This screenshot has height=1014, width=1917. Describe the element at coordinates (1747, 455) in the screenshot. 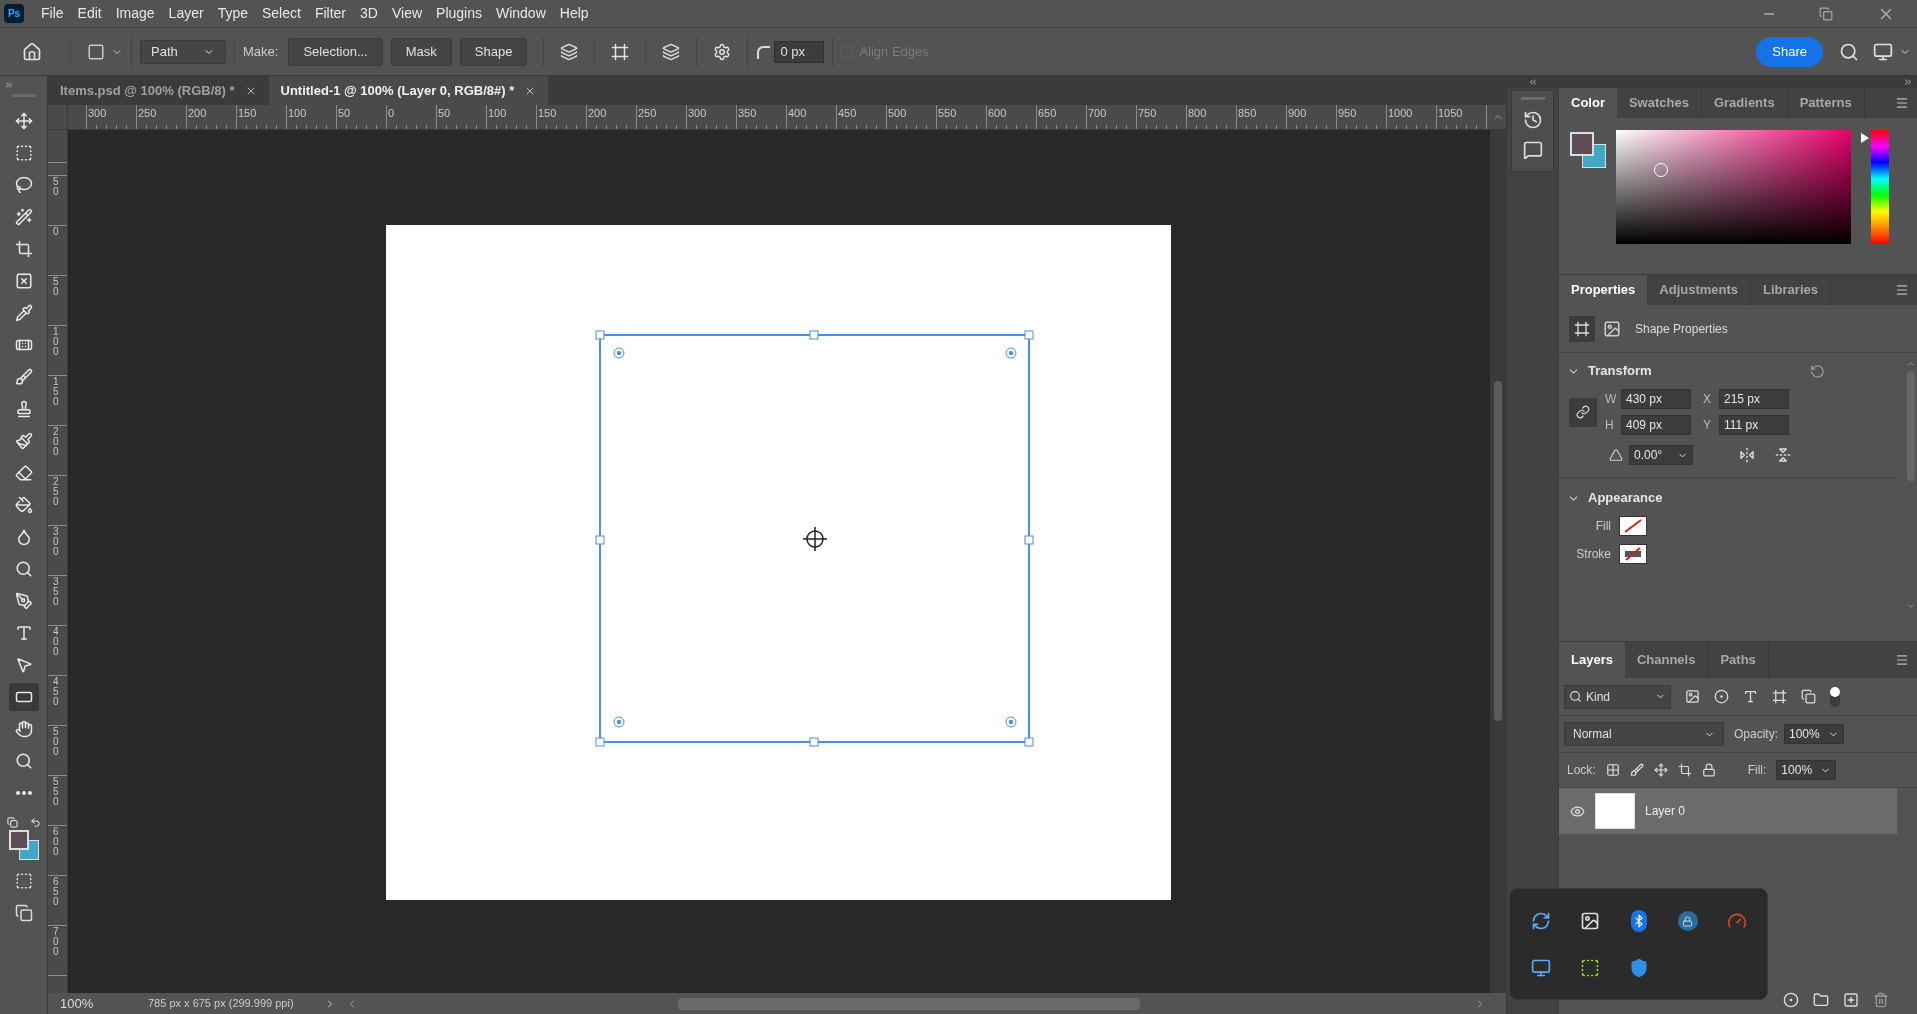

I see `flip-horizontal-icon` at that location.